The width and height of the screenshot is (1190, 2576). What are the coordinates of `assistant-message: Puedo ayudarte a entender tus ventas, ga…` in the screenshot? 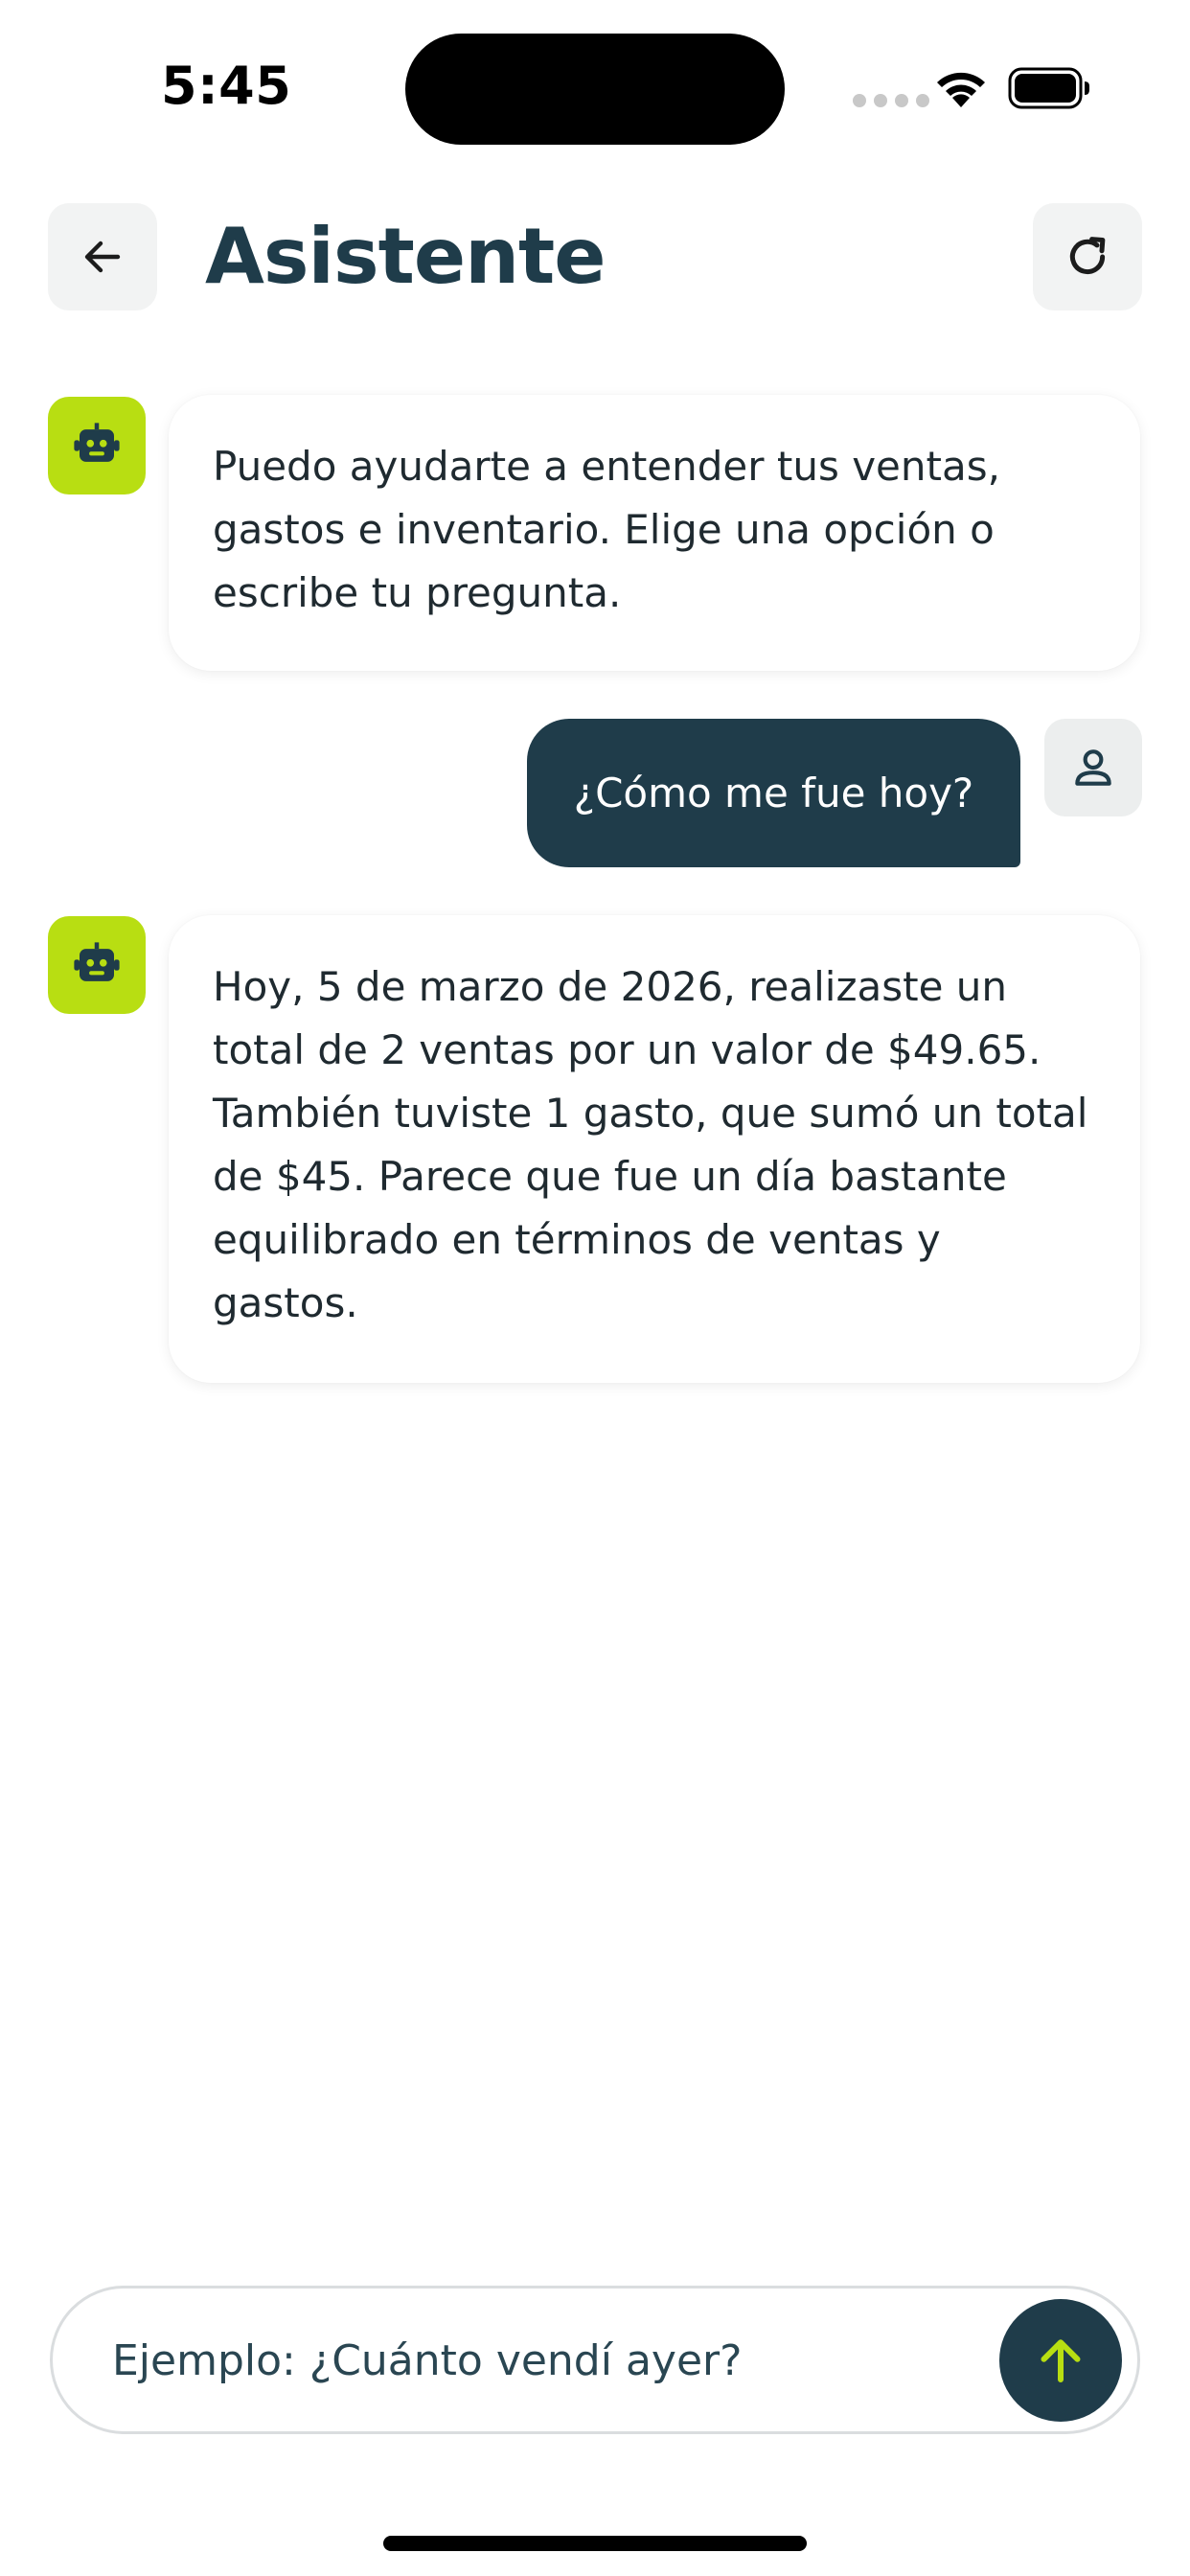 It's located at (654, 533).